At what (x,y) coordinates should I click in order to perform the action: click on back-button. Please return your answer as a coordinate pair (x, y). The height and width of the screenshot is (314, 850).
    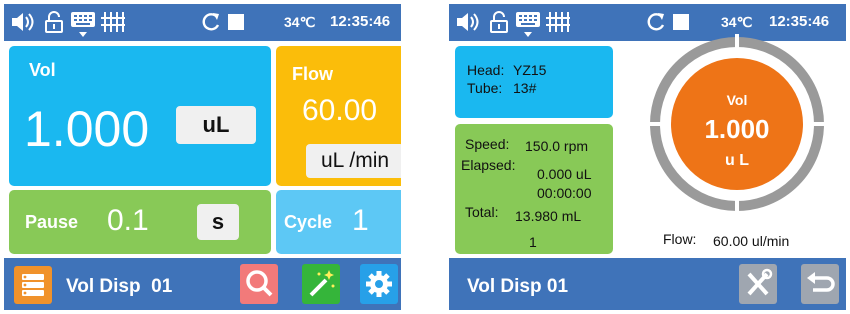
    Looking at the image, I should click on (820, 284).